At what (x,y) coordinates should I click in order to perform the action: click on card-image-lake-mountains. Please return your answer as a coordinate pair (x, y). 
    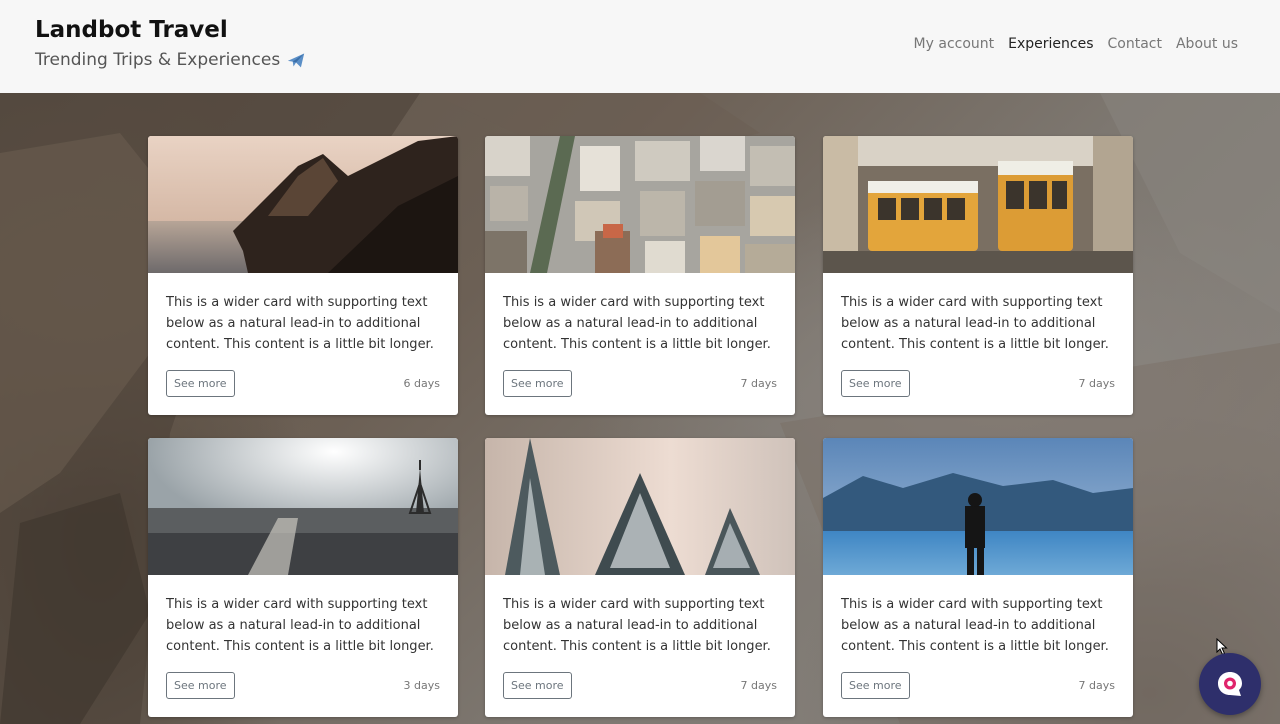
    Looking at the image, I should click on (978, 506).